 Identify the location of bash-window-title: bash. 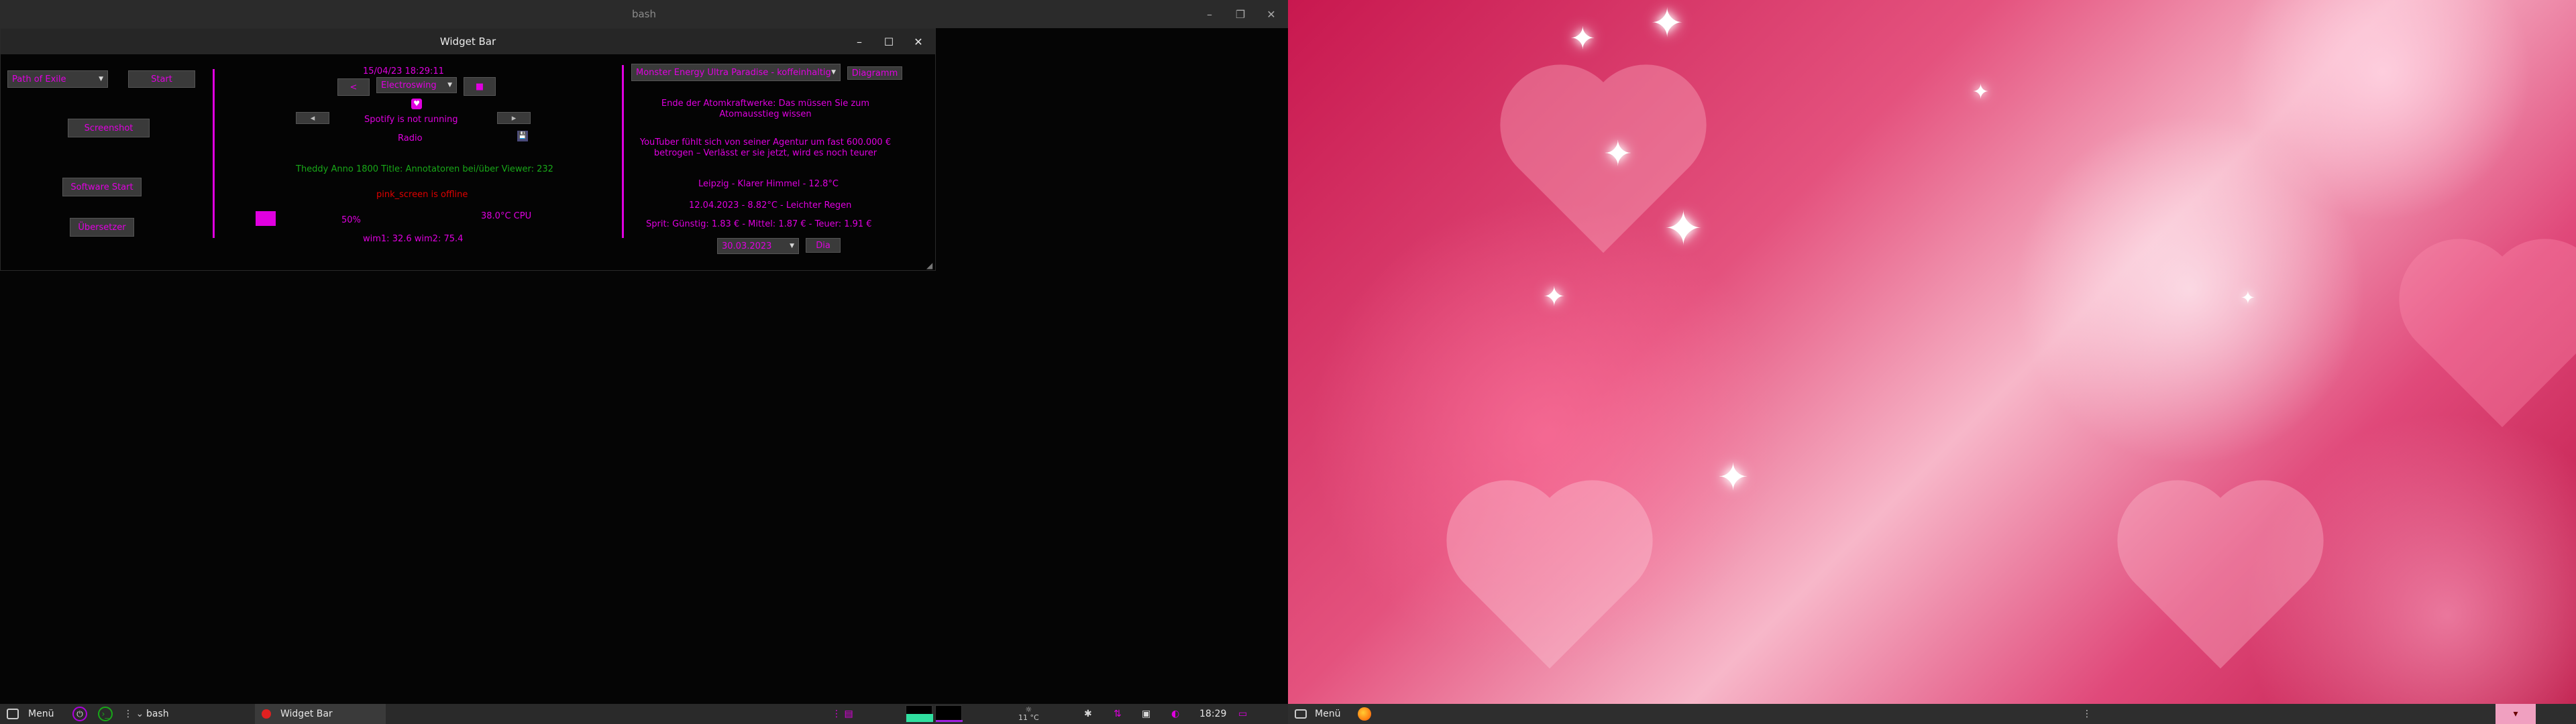
(644, 14).